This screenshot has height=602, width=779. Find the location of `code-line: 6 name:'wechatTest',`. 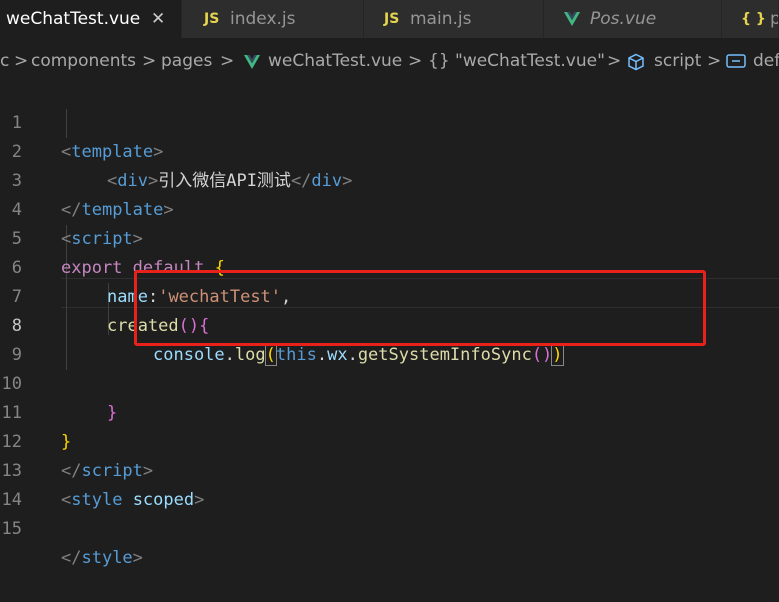

code-line: 6 name:'wechatTest', is located at coordinates (389, 266).